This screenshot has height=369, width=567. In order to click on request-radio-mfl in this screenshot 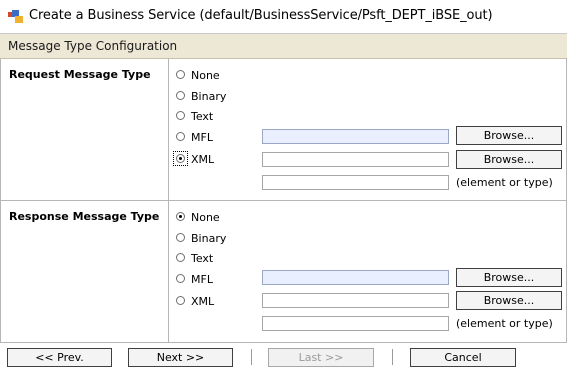, I will do `click(180, 136)`.